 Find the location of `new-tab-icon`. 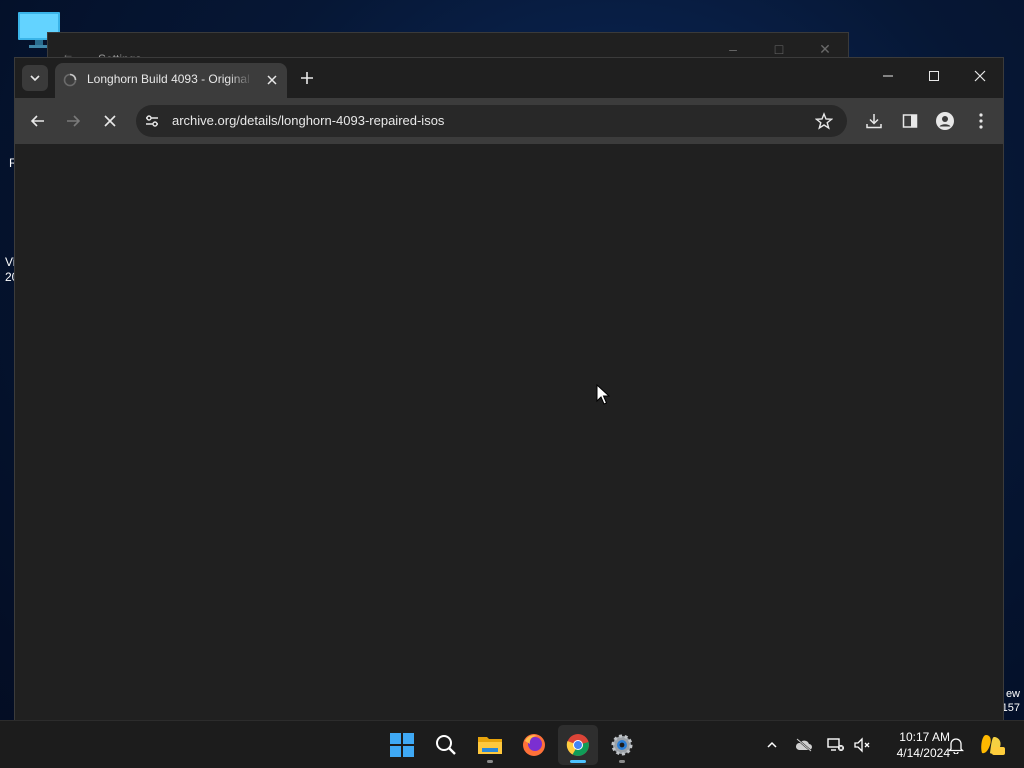

new-tab-icon is located at coordinates (307, 78).